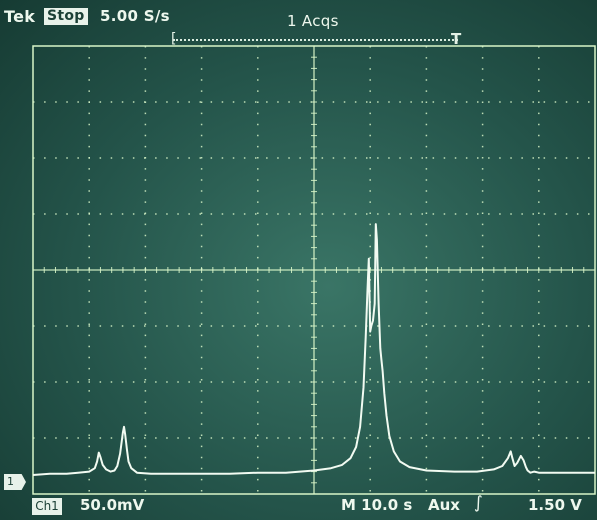  What do you see at coordinates (555, 505) in the screenshot?
I see `trigger-level-readout: 1.50 V` at bounding box center [555, 505].